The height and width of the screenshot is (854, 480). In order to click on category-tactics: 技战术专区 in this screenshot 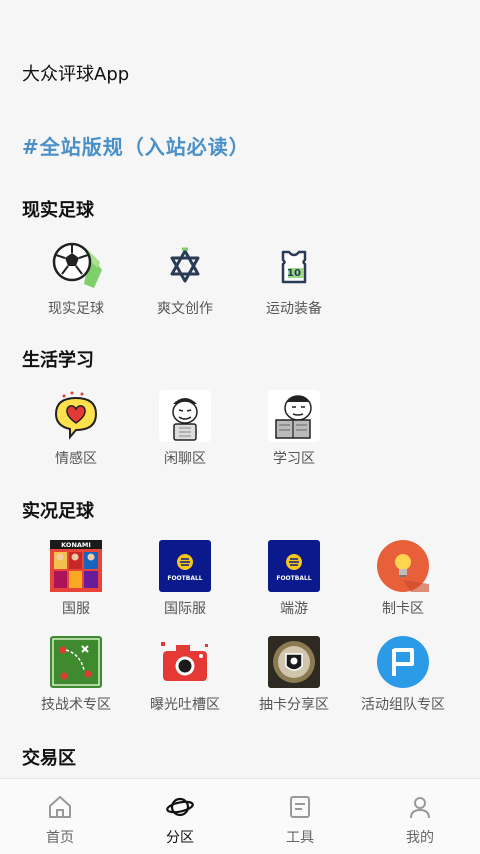, I will do `click(76, 675)`.